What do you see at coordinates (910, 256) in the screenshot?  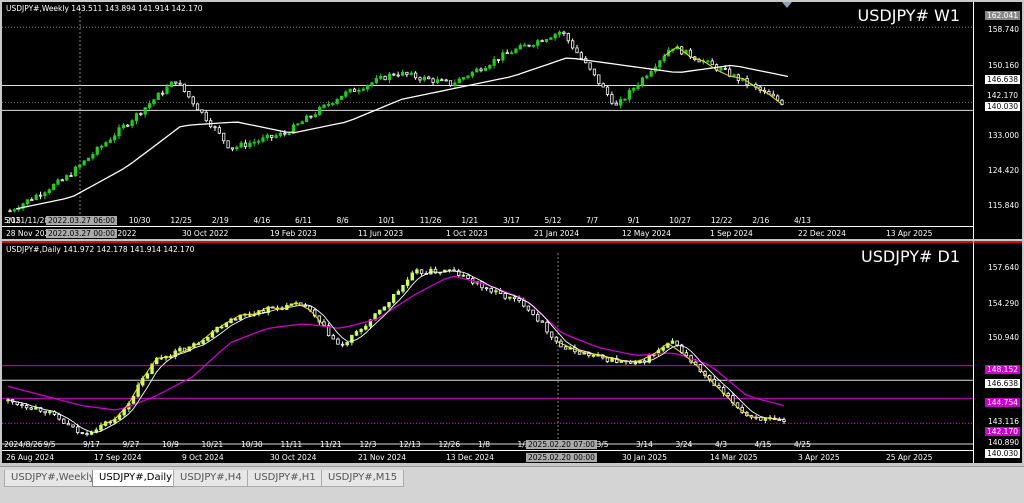 I see `daily-symbol-label: USDJPY# D1` at bounding box center [910, 256].